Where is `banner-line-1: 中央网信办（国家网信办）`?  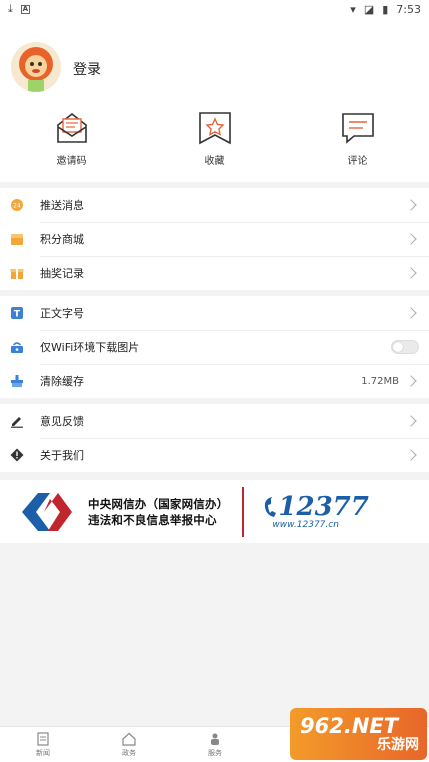 banner-line-1: 中央网信办（国家网信办） is located at coordinates (158, 503).